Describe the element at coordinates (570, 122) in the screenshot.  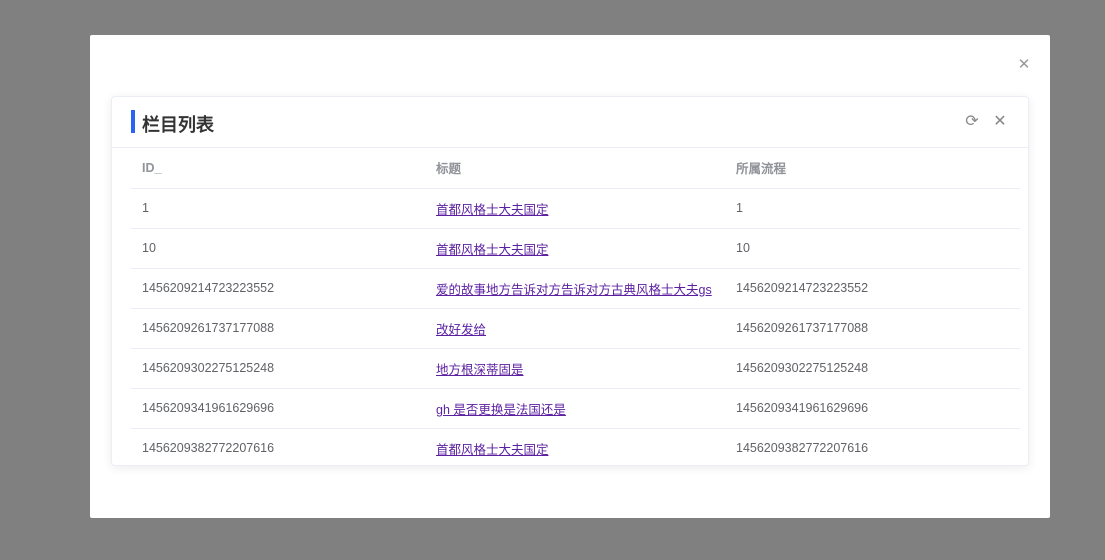
I see `card-header: 栏目列表 ⟳ ✕` at that location.